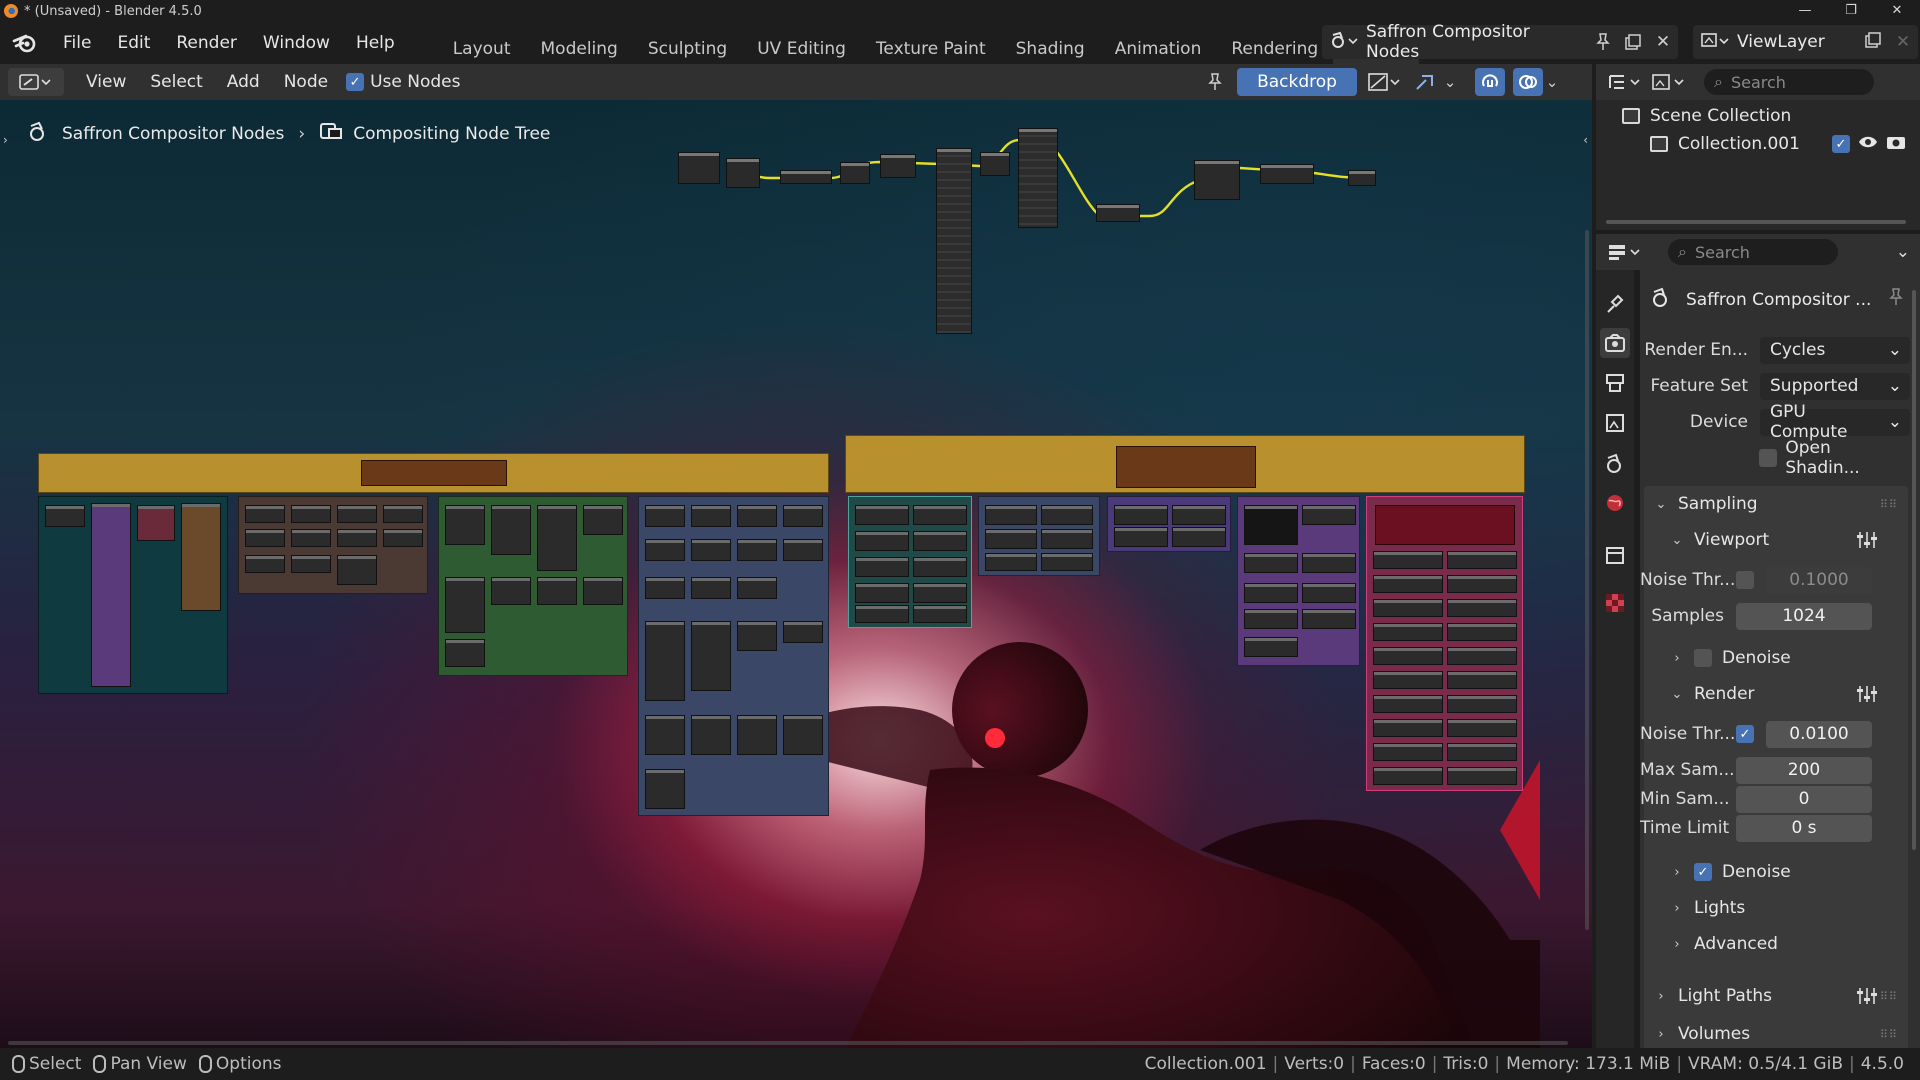  I want to click on render-subpanel-header: ⌄ Render, so click(1712, 694).